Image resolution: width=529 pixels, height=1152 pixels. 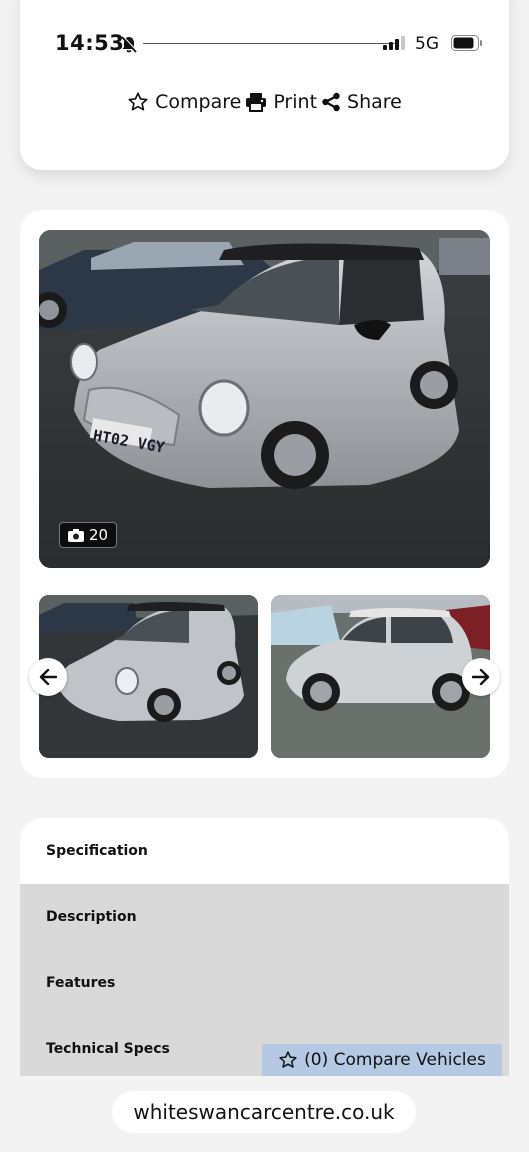 I want to click on compare-button: Compare, so click(x=184, y=102).